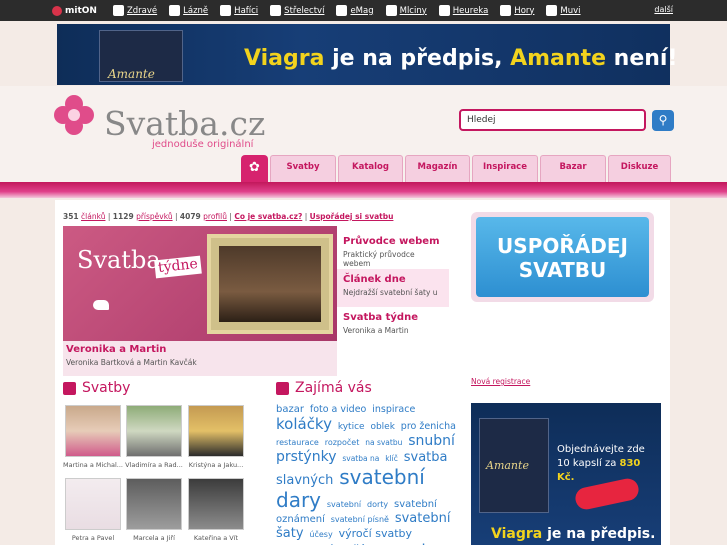 The image size is (727, 545). What do you see at coordinates (304, 424) in the screenshot?
I see `tag-link: koláčky` at bounding box center [304, 424].